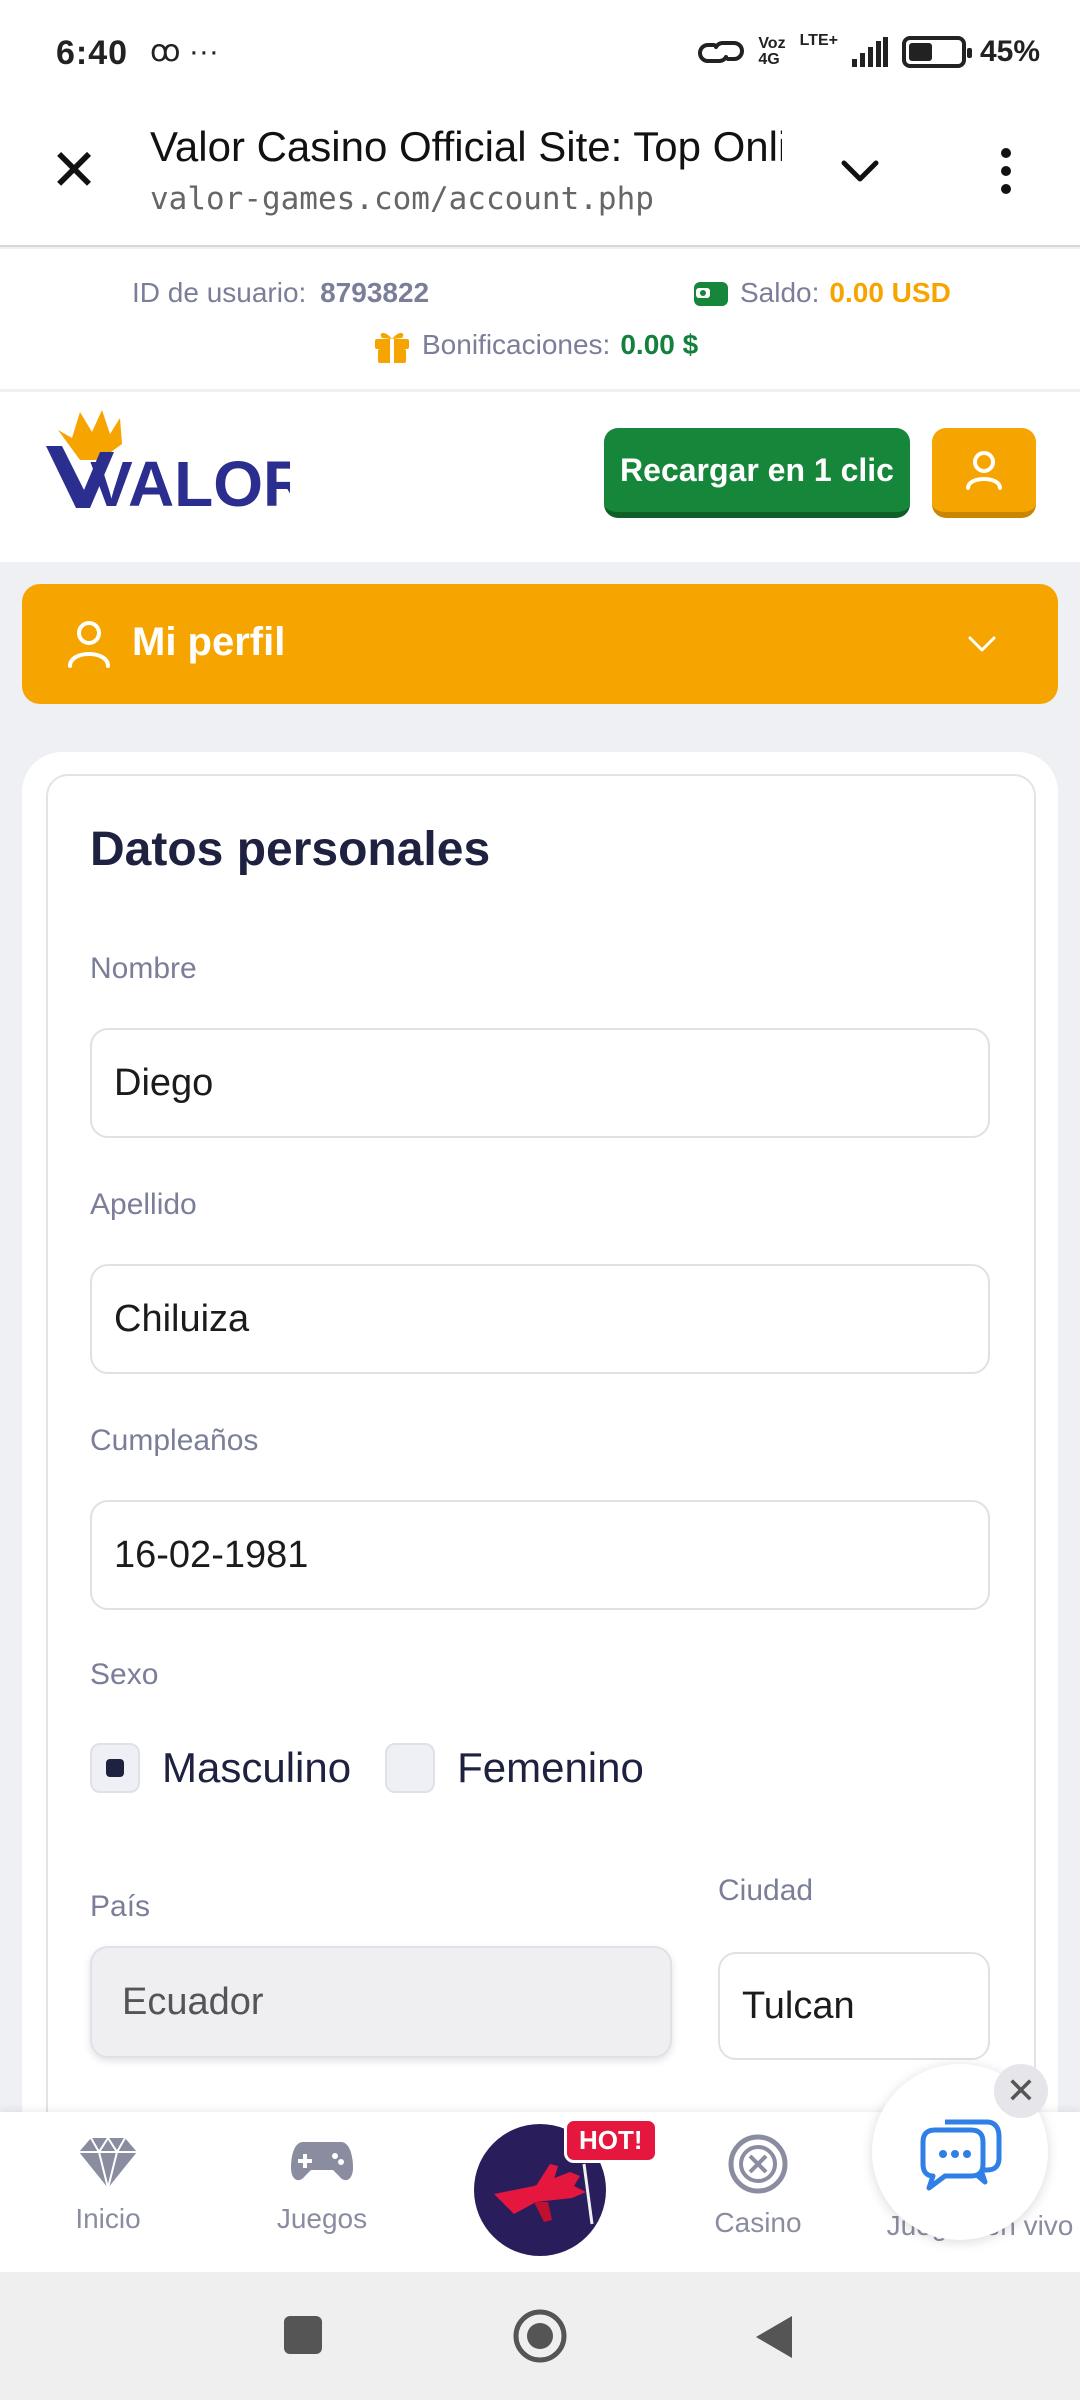 This screenshot has width=1080, height=2400. I want to click on nav-casino-label: Casino, so click(758, 2222).